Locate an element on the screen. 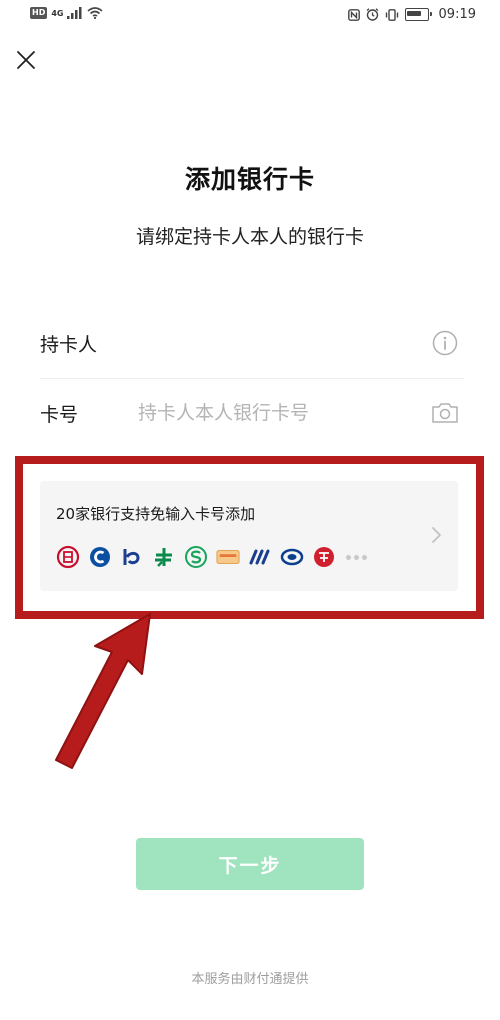  card-number-row: 卡号 is located at coordinates (252, 413).